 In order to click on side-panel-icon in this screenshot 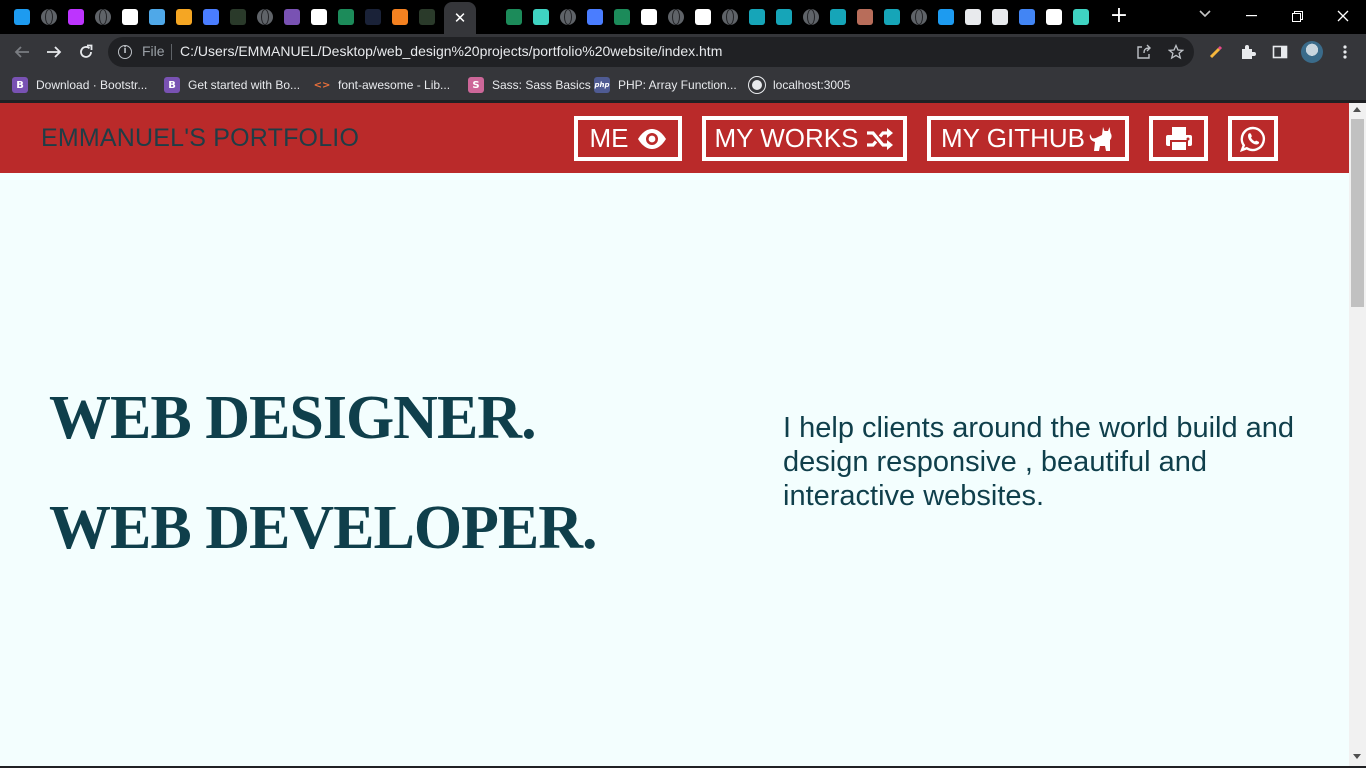, I will do `click(1280, 52)`.